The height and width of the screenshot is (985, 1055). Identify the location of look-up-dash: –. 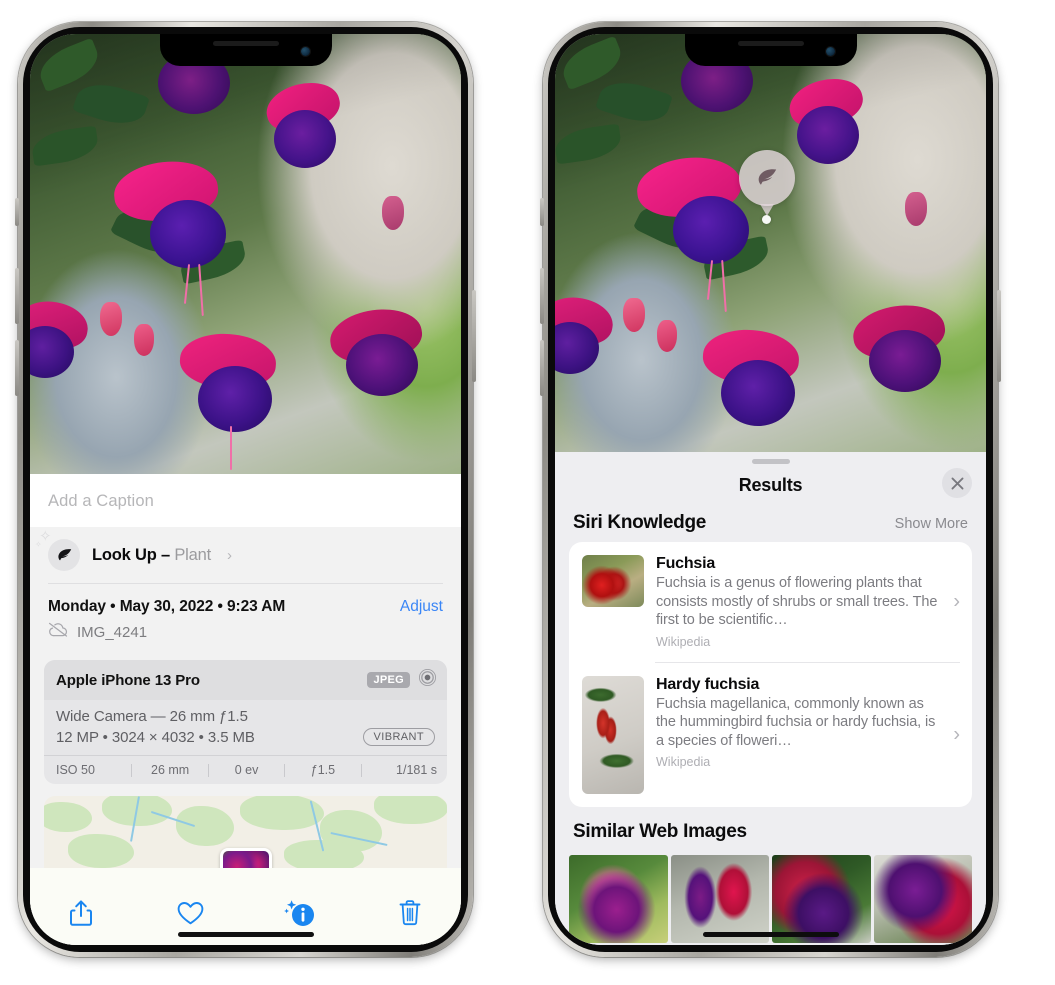
(165, 554).